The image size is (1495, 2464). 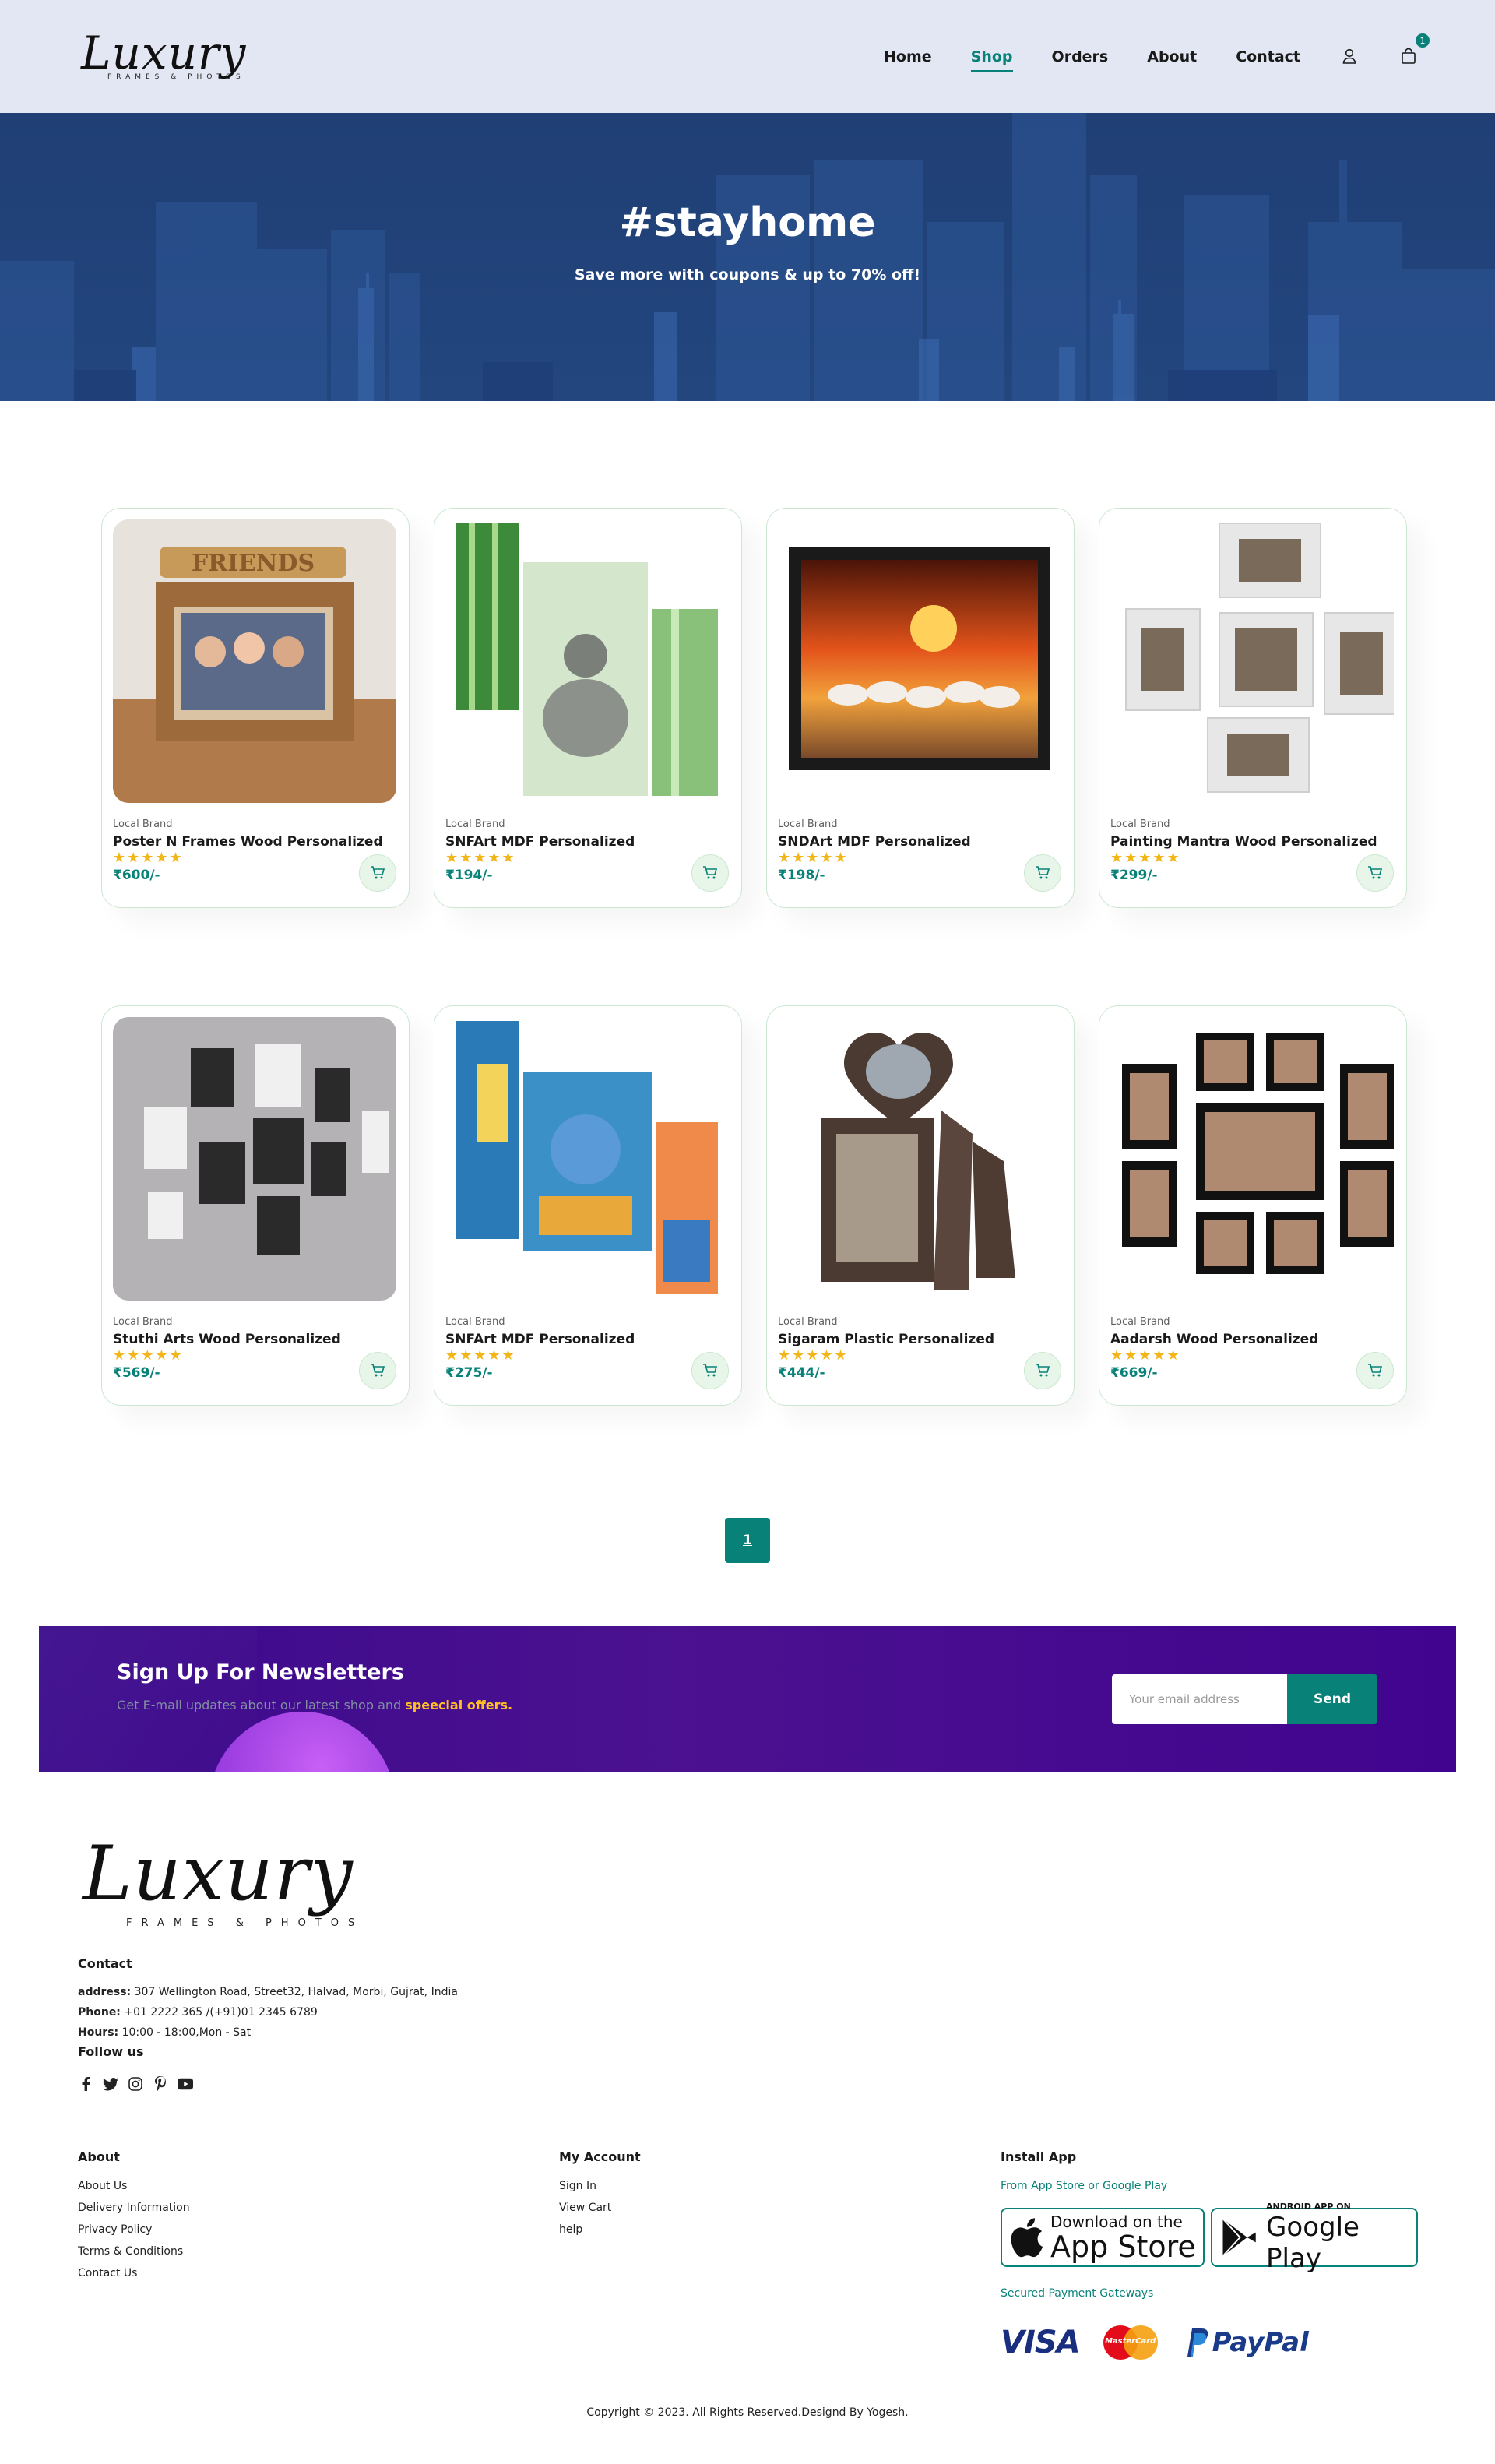 What do you see at coordinates (921, 1339) in the screenshot?
I see `product-name: Sigaram Plastic Personalized` at bounding box center [921, 1339].